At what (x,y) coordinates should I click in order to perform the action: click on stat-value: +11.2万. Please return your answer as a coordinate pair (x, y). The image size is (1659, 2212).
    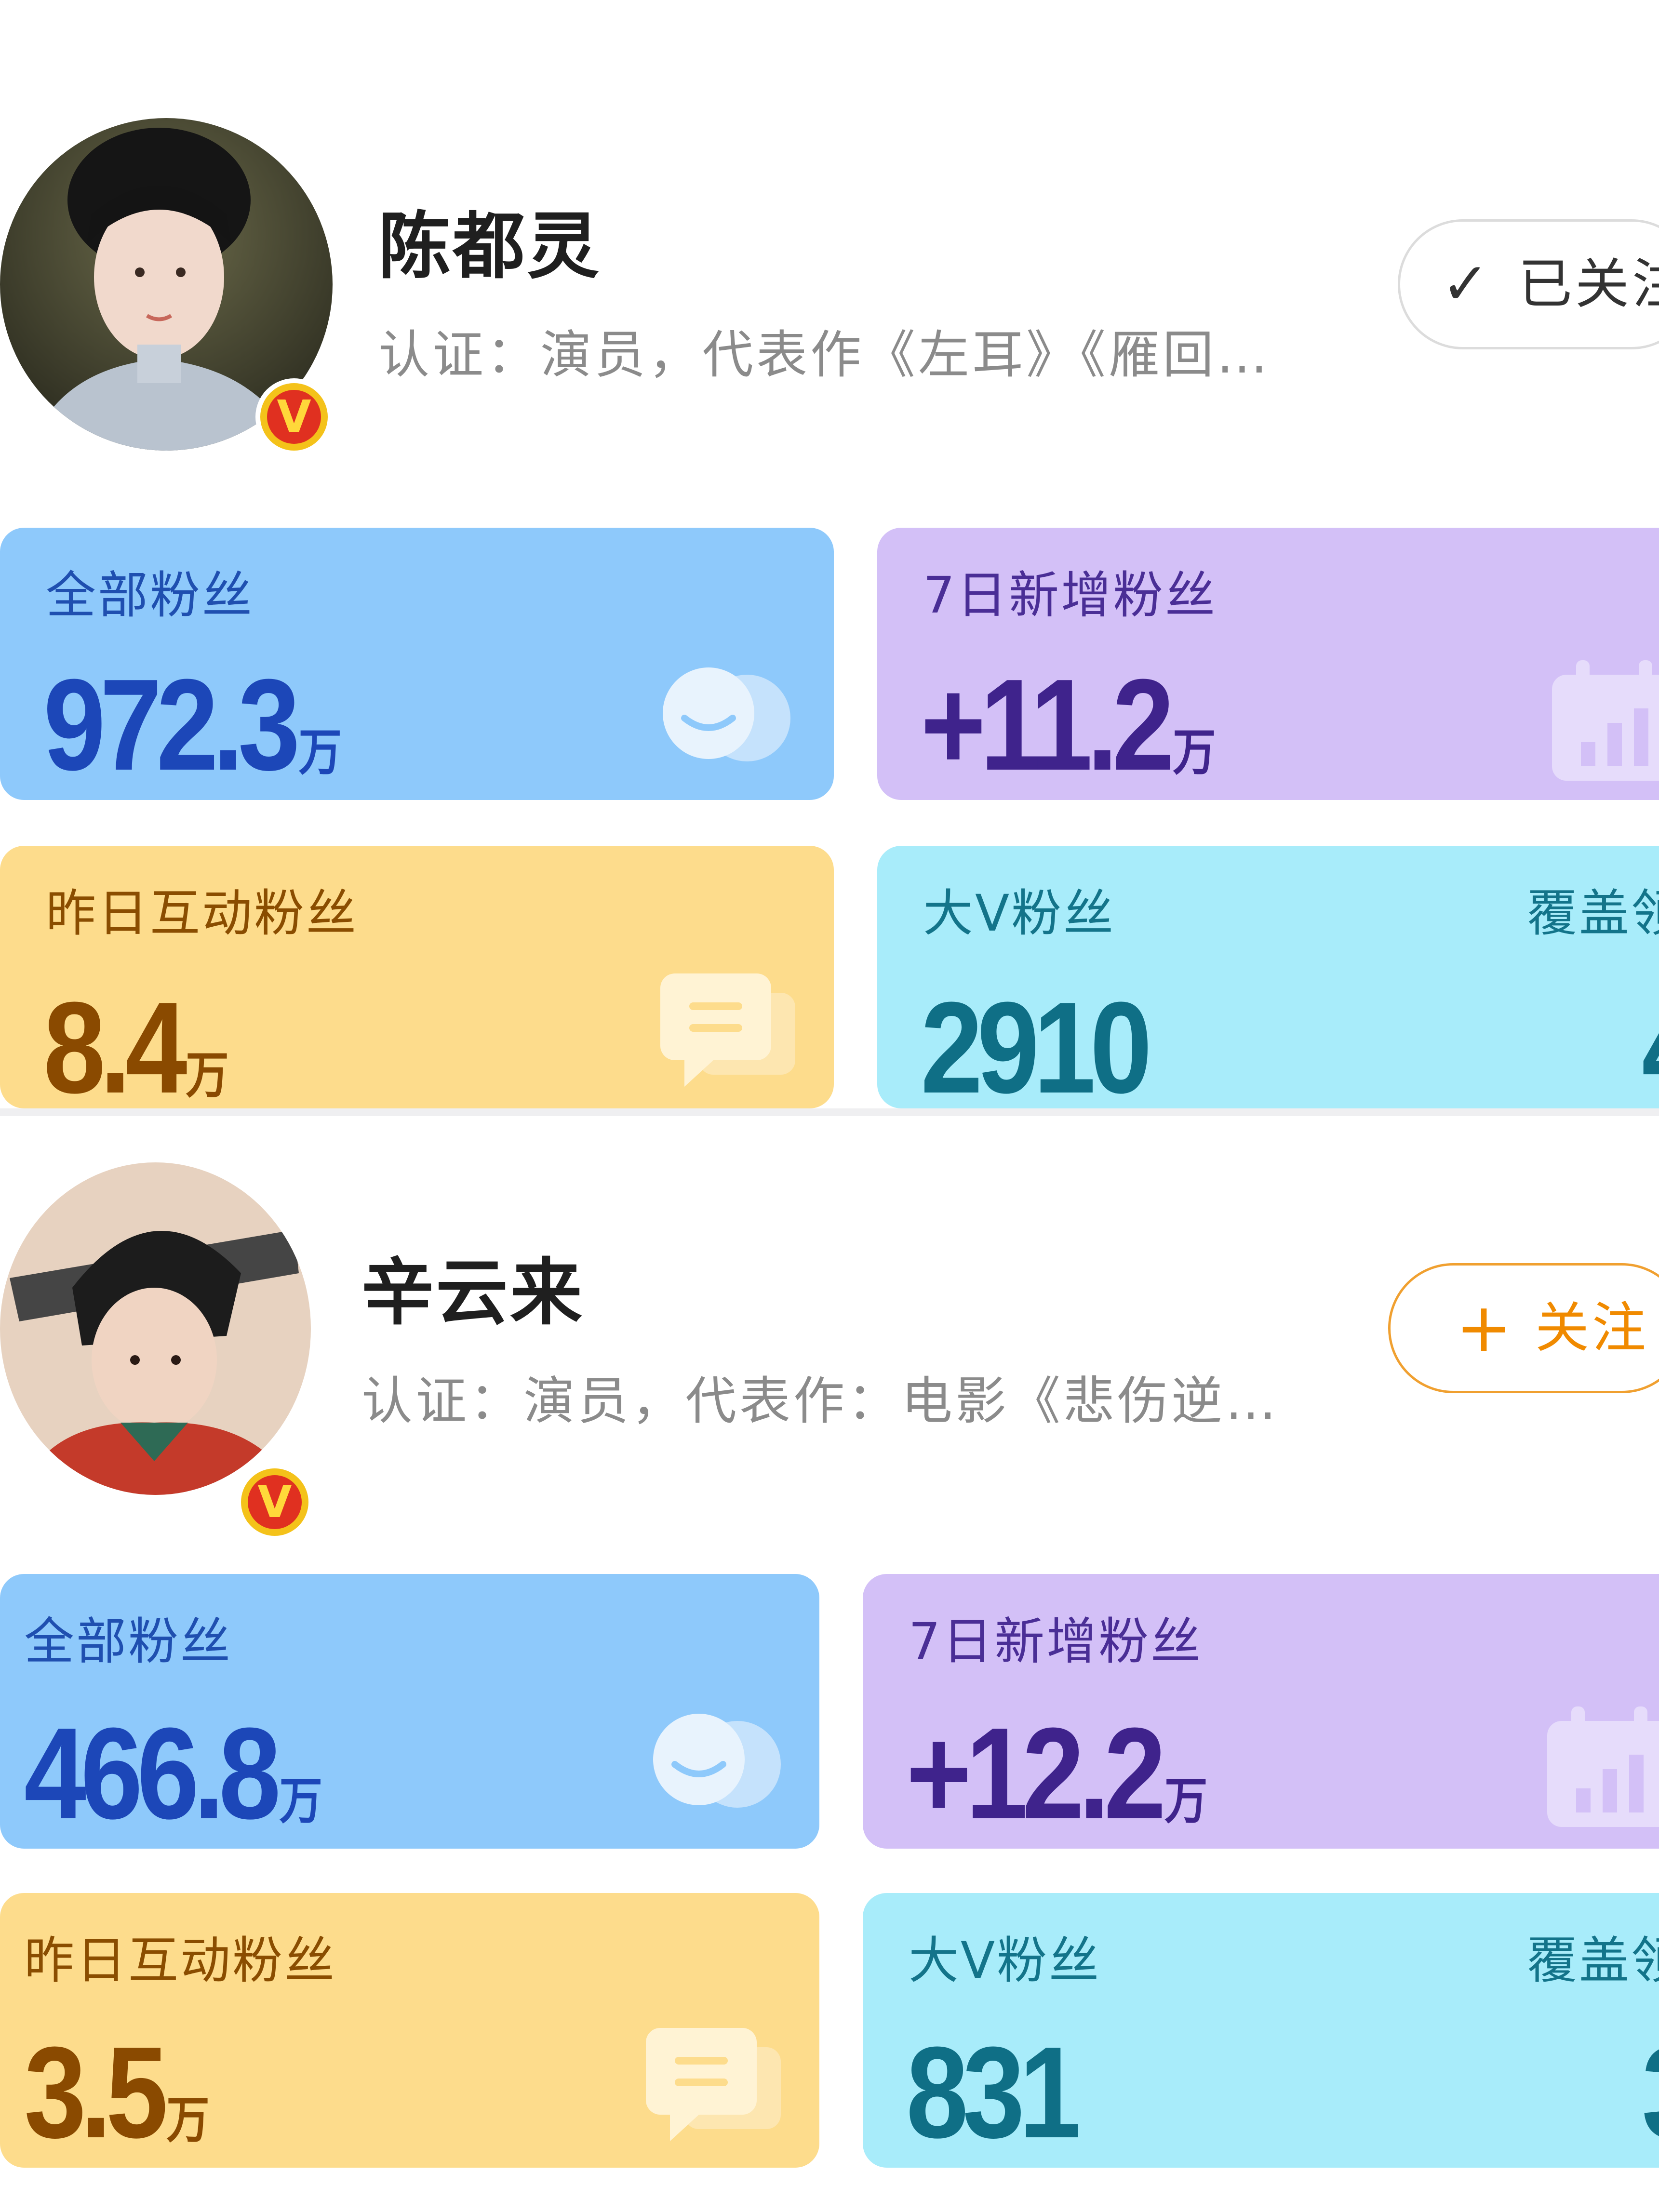
    Looking at the image, I should click on (1068, 725).